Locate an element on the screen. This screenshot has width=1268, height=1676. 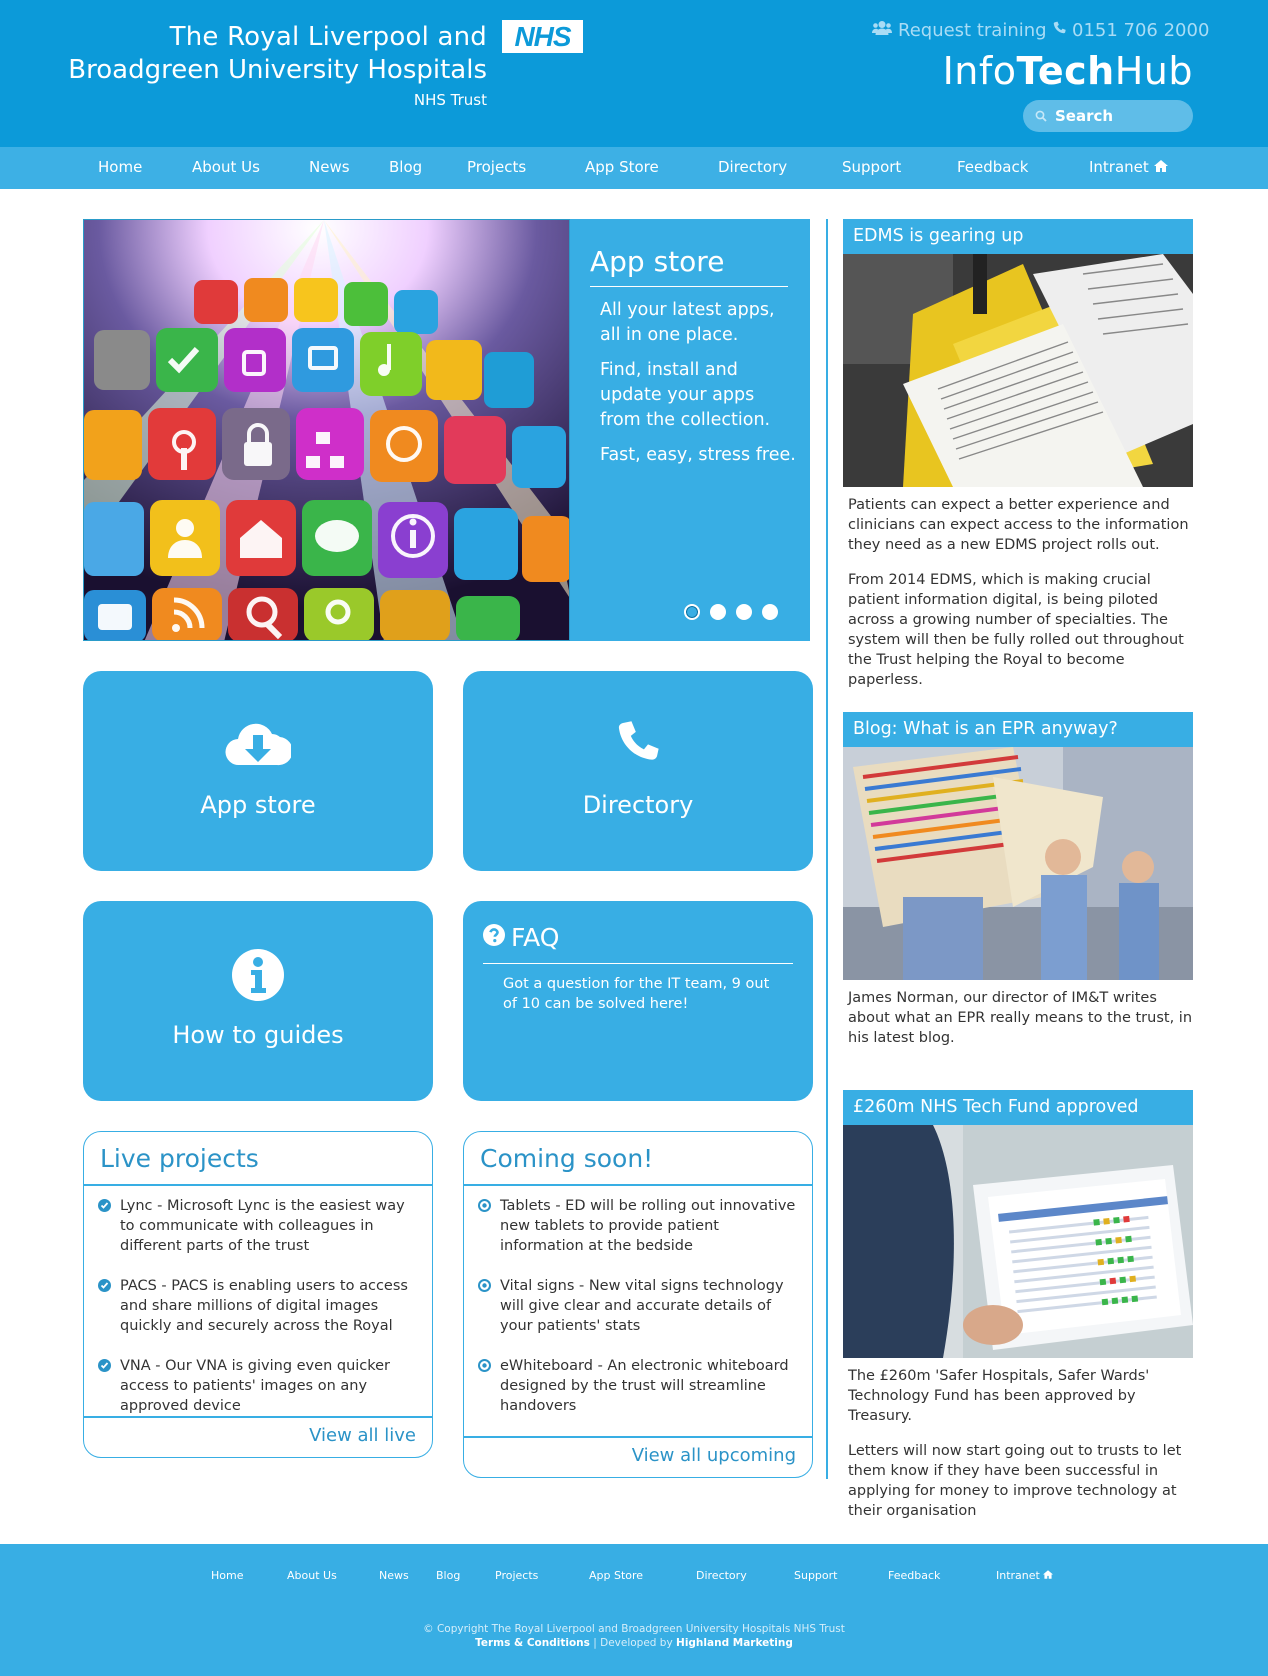
check-circle-icon is located at coordinates (104, 1285).